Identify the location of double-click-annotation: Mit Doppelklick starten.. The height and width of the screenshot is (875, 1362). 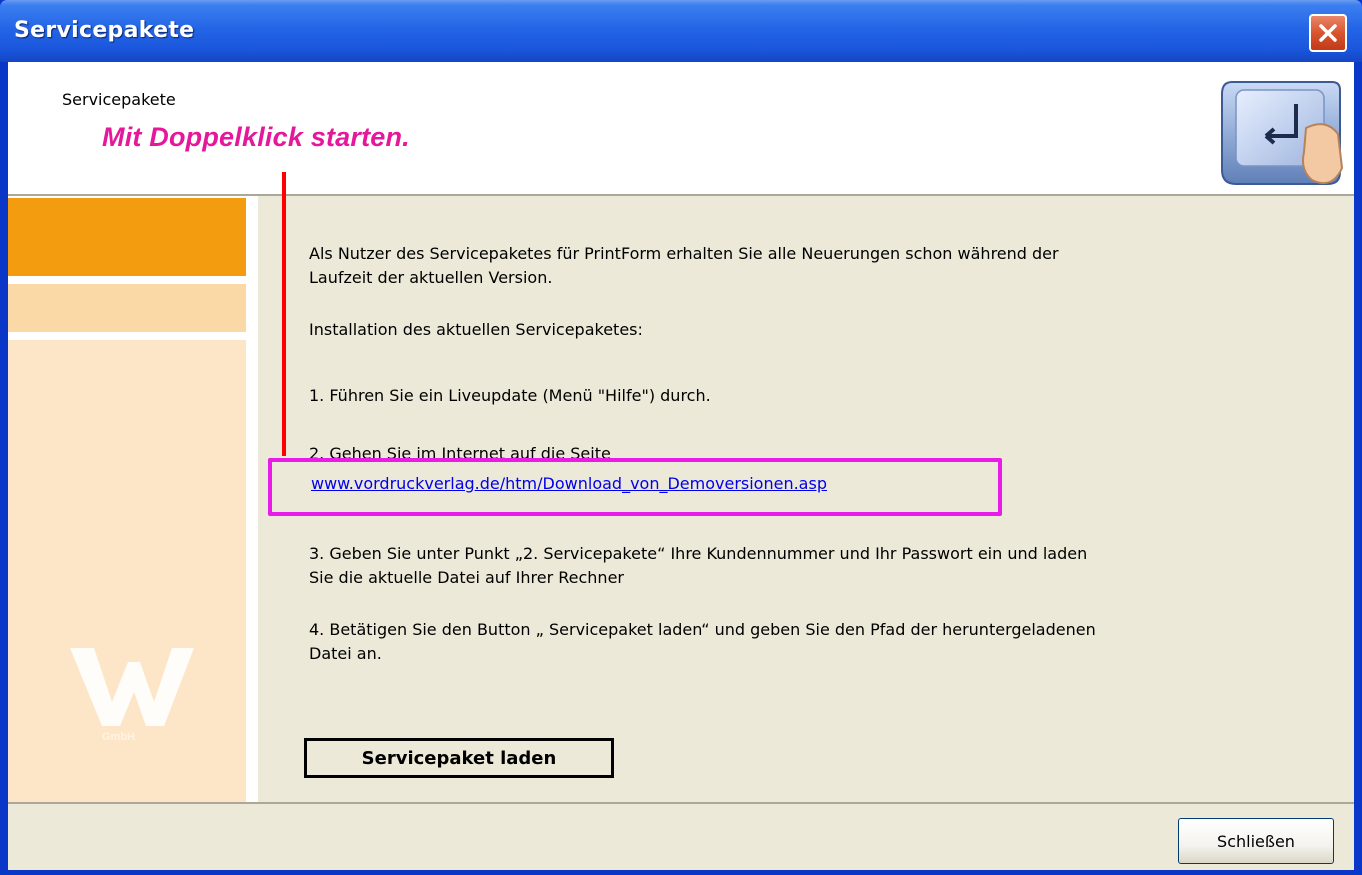
(256, 137).